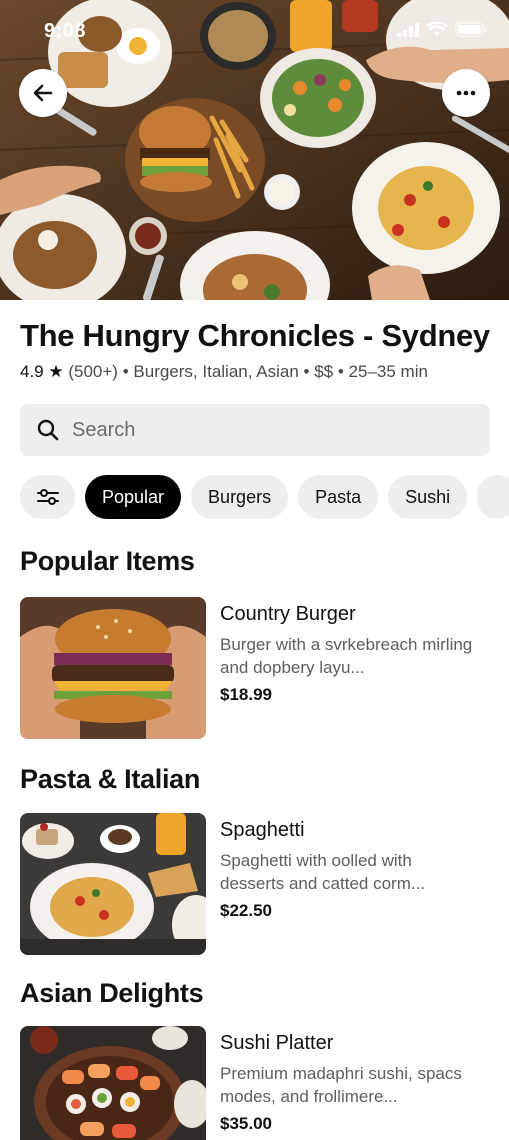 This screenshot has width=509, height=1140. Describe the element at coordinates (48, 430) in the screenshot. I see `search-icon` at that location.